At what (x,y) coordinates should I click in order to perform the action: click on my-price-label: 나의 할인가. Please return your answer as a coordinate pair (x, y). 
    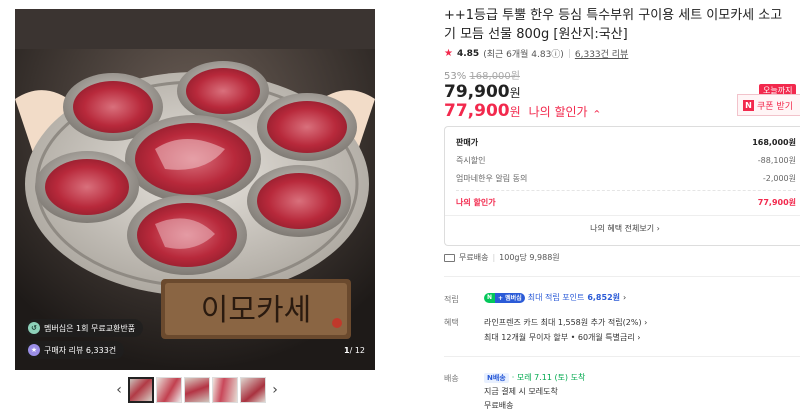
    Looking at the image, I should click on (558, 112).